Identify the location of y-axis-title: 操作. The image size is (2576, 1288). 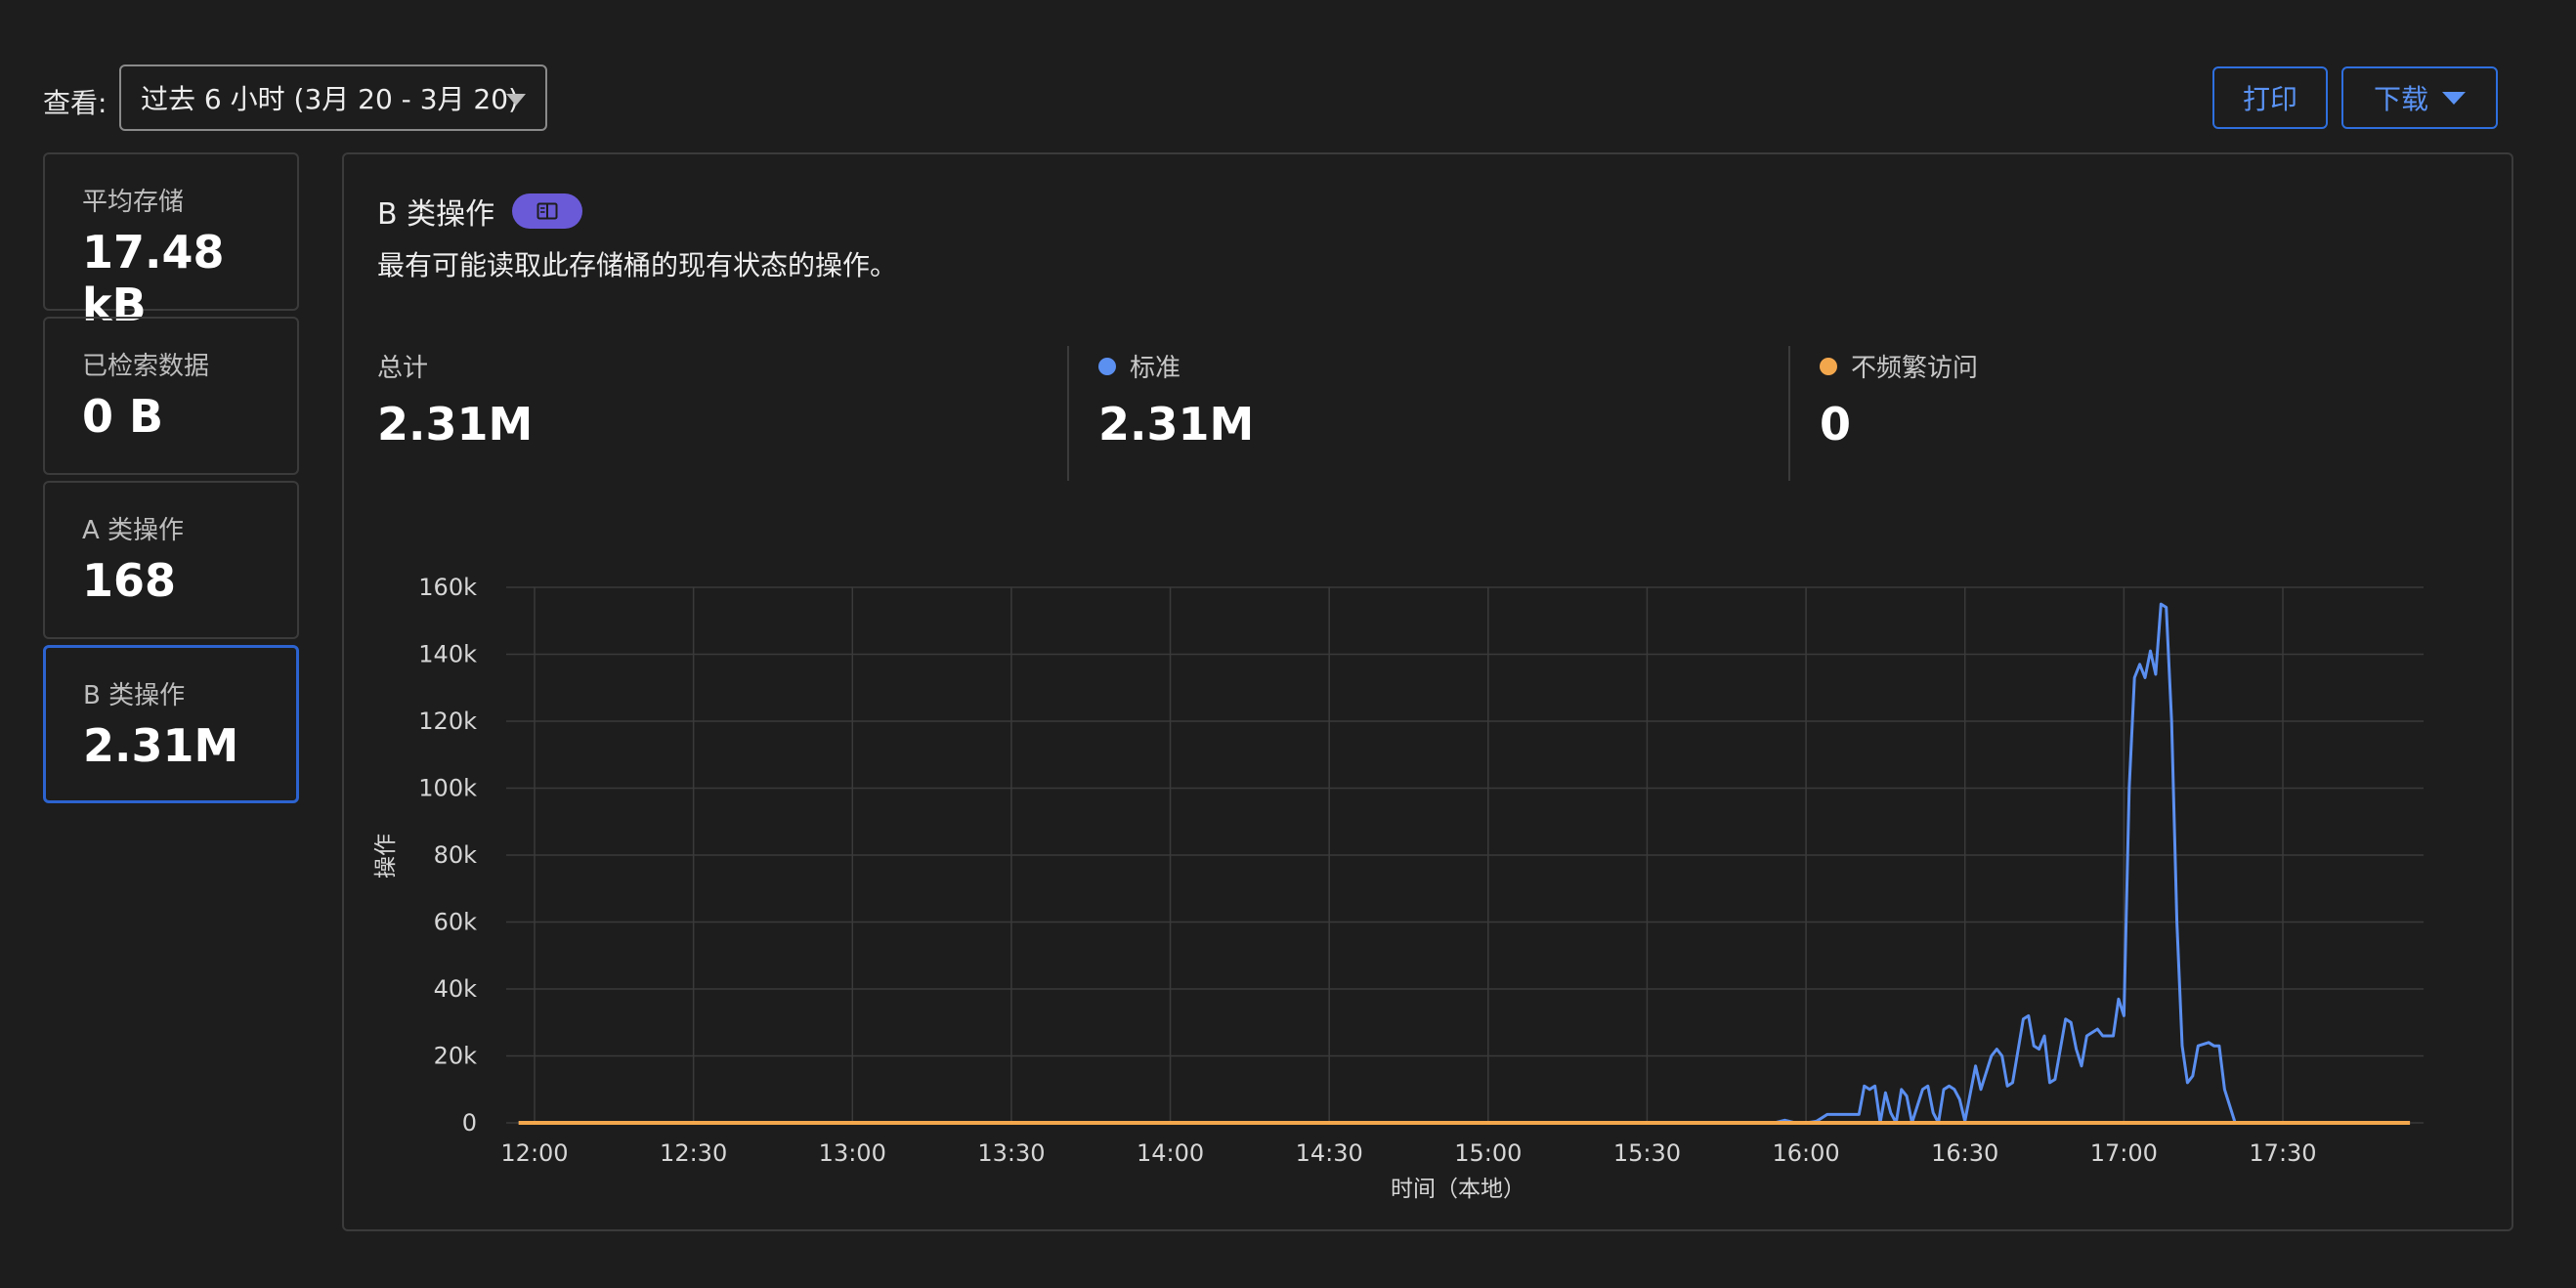
(386, 857).